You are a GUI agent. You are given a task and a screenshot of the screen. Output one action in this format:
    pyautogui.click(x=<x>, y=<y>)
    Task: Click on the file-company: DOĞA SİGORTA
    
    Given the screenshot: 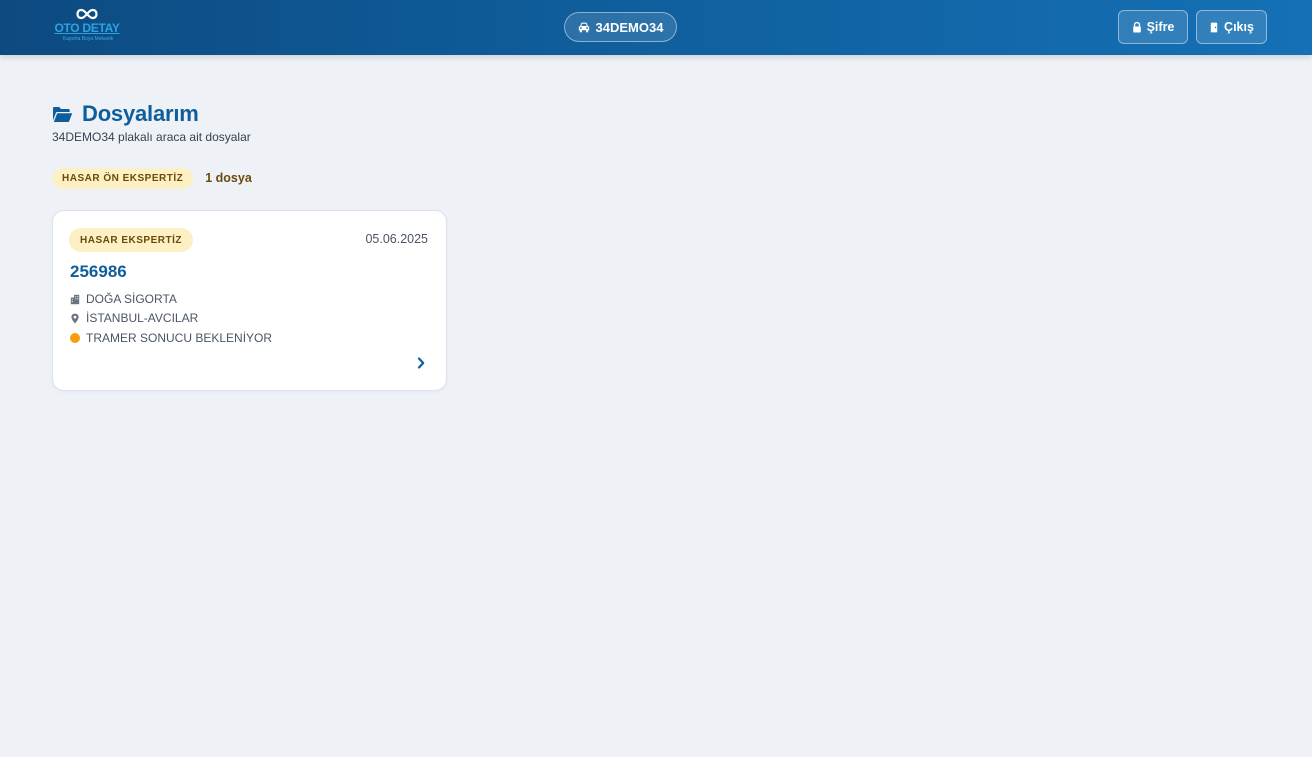 What is the action you would take?
    pyautogui.click(x=123, y=299)
    